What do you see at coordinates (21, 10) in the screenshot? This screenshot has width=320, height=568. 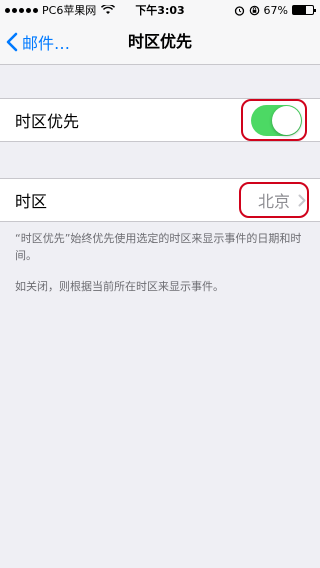 I see `signal-icon` at bounding box center [21, 10].